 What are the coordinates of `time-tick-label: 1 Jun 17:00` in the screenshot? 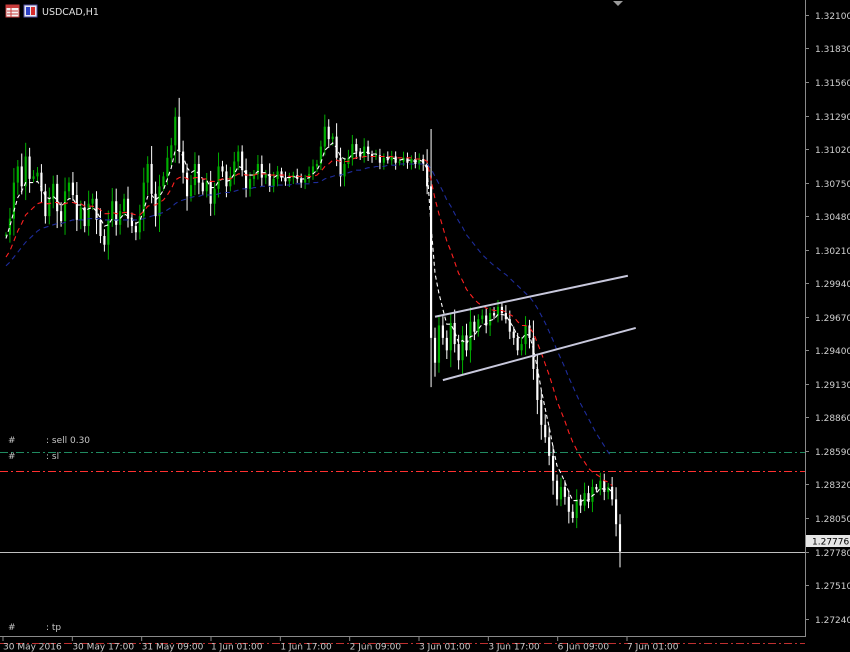 It's located at (306, 647).